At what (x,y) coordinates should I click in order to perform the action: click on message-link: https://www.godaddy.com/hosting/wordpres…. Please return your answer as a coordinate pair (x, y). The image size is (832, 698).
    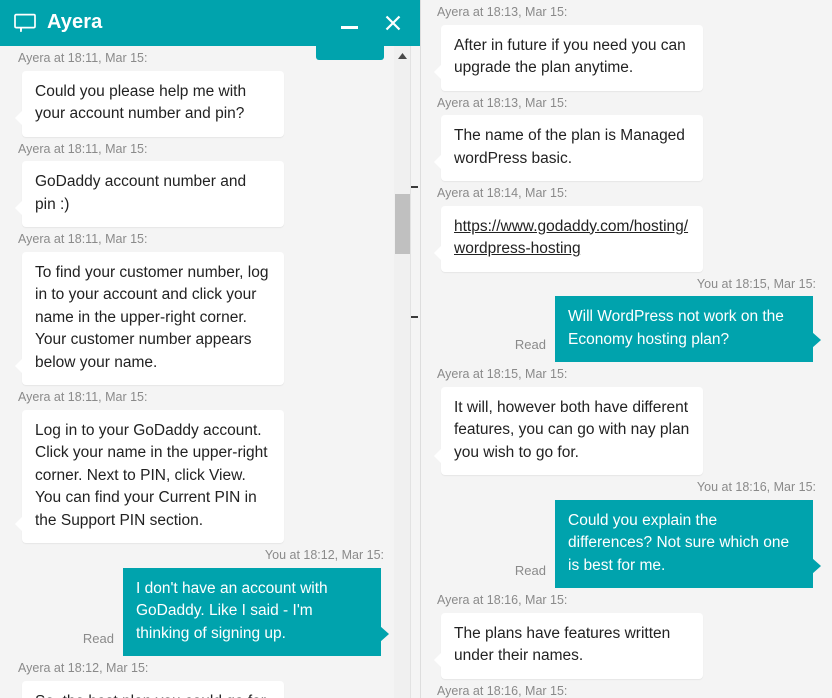
    Looking at the image, I should click on (571, 237).